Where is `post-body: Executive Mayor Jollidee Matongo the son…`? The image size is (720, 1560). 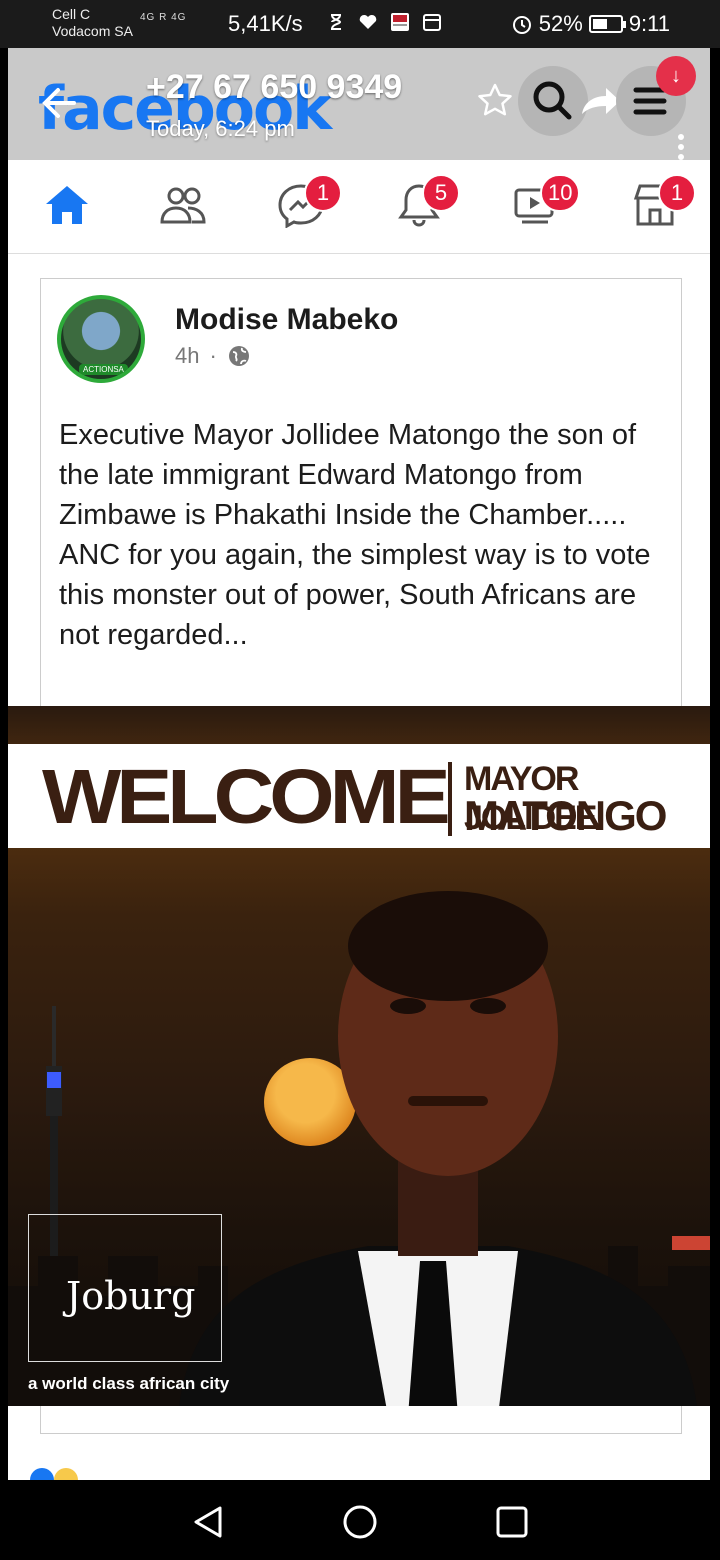
post-body: Executive Mayor Jollidee Matongo the son… is located at coordinates (355, 535).